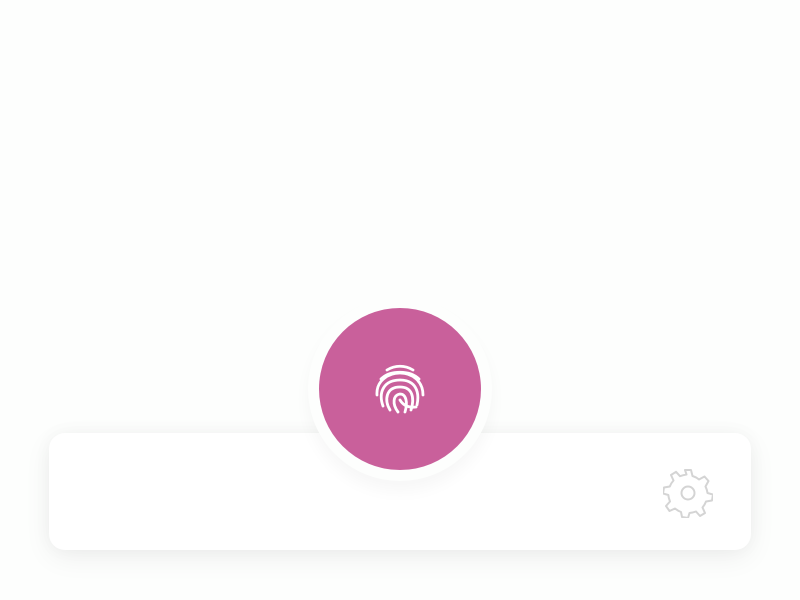  I want to click on fingerprint-icon, so click(400, 389).